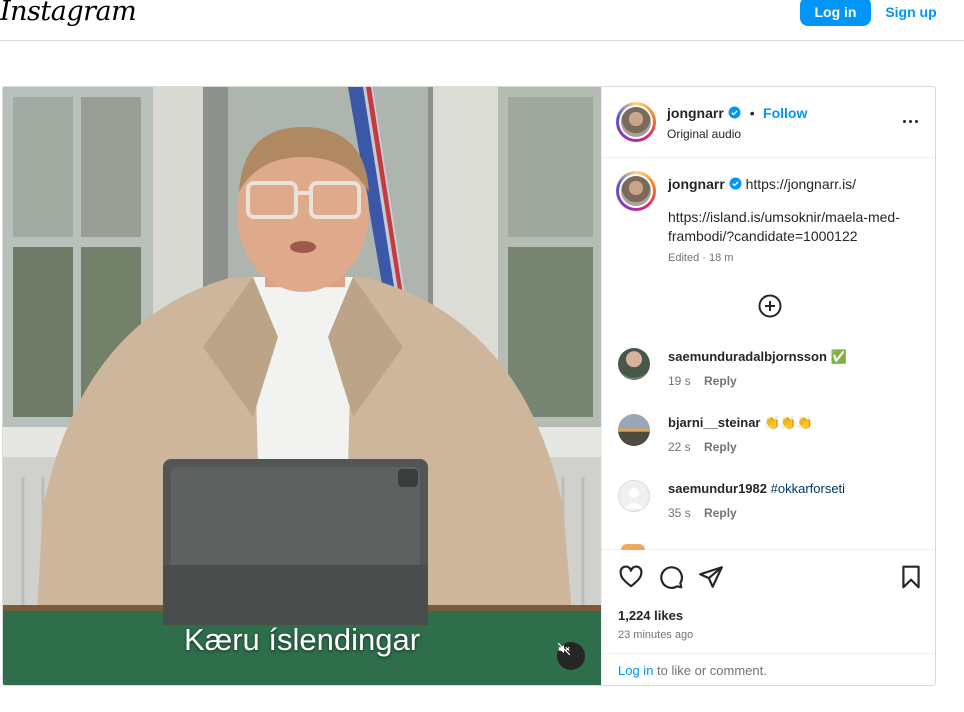 The height and width of the screenshot is (712, 964). Describe the element at coordinates (717, 488) in the screenshot. I see `comment-username: saemundur1982` at that location.